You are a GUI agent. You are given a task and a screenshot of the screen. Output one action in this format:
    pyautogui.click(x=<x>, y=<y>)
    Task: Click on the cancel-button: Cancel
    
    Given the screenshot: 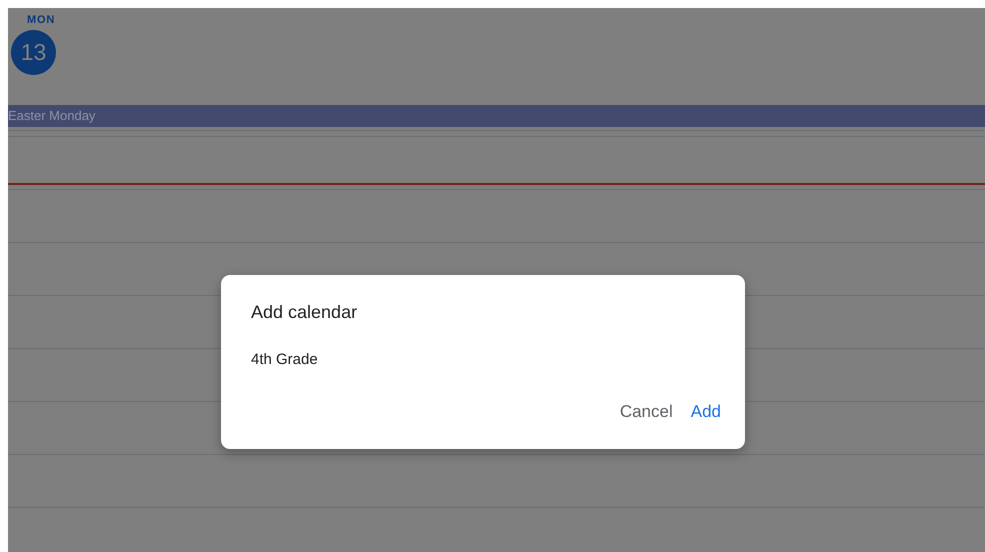 What is the action you would take?
    pyautogui.click(x=646, y=412)
    